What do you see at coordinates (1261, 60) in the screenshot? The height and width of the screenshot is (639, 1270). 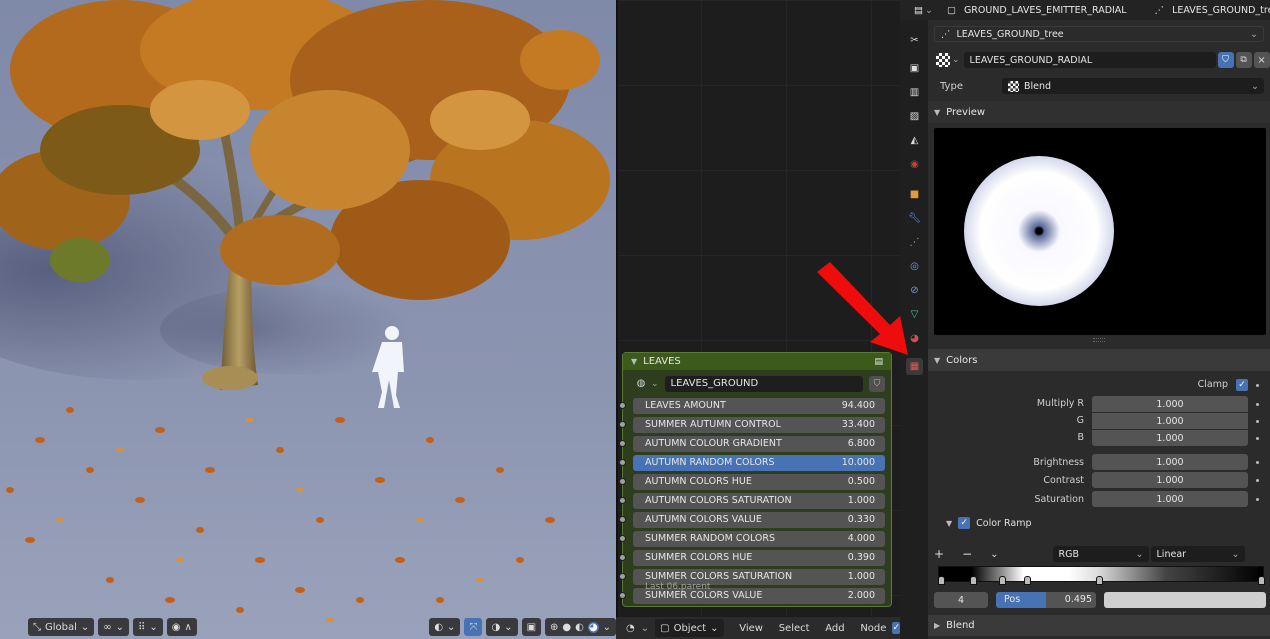 I see `unlink-button: ×` at bounding box center [1261, 60].